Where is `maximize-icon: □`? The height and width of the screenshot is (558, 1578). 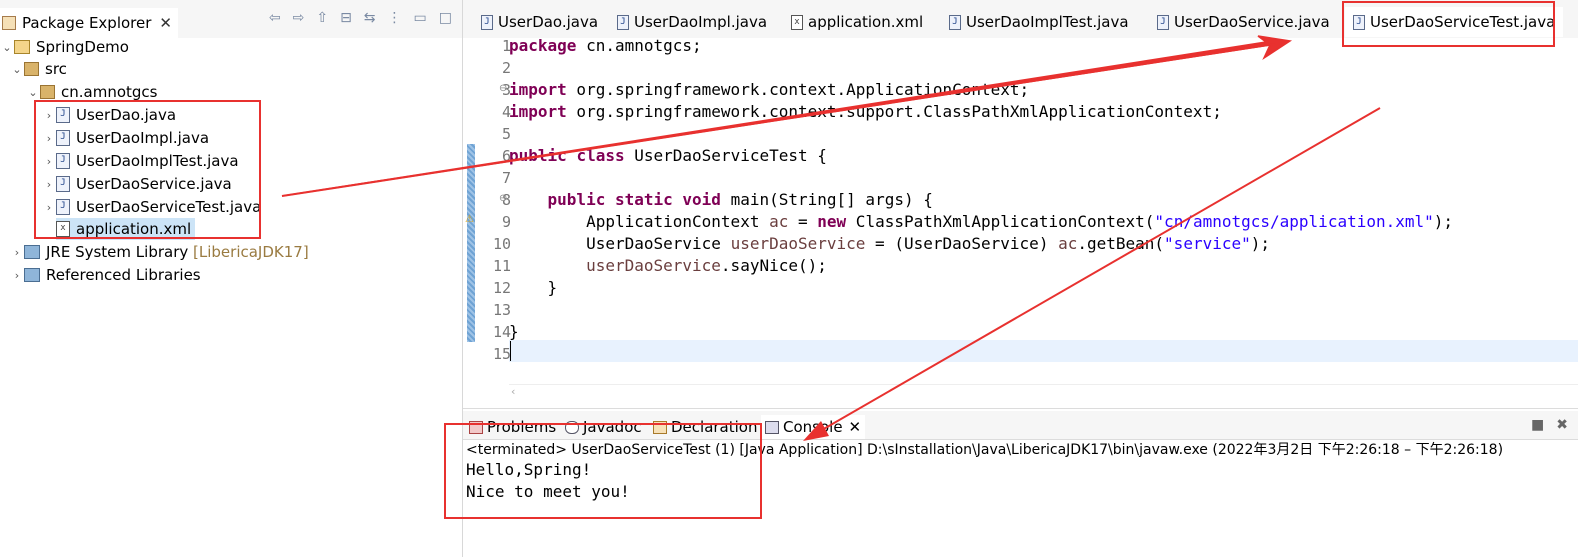 maximize-icon: □ is located at coordinates (445, 18).